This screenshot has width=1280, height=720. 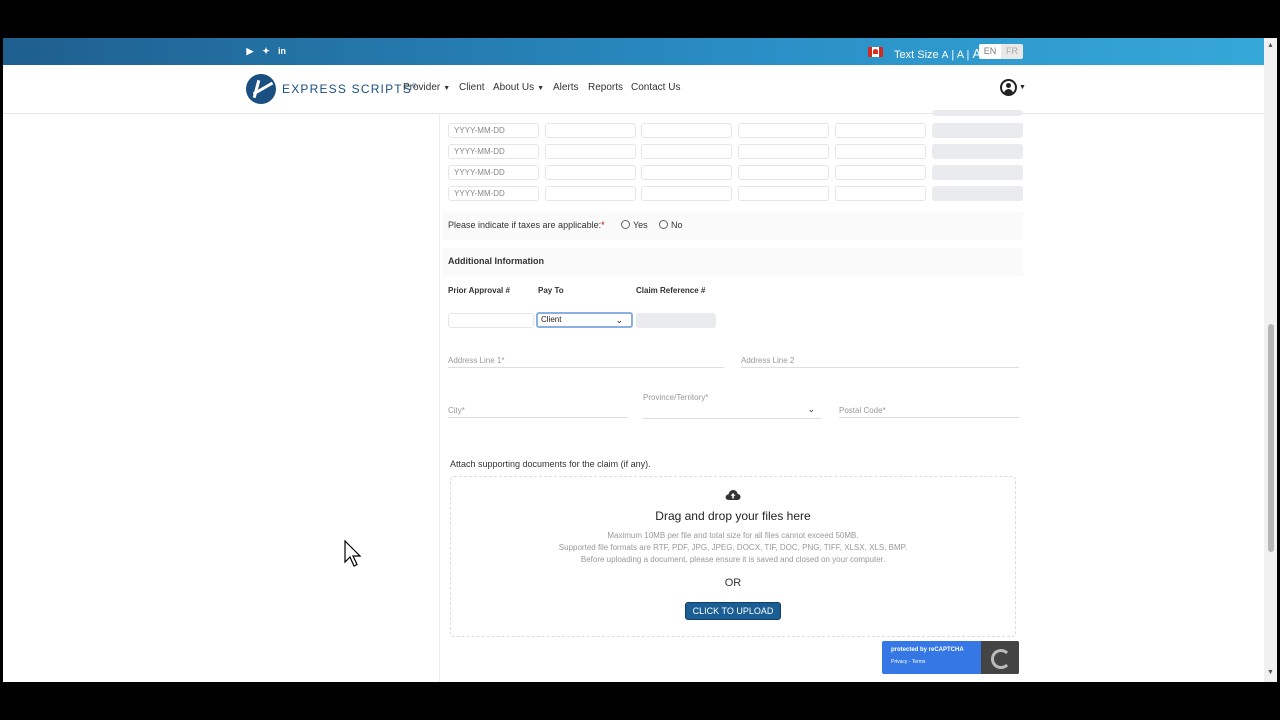 What do you see at coordinates (491, 320) in the screenshot?
I see `prior-approval-input` at bounding box center [491, 320].